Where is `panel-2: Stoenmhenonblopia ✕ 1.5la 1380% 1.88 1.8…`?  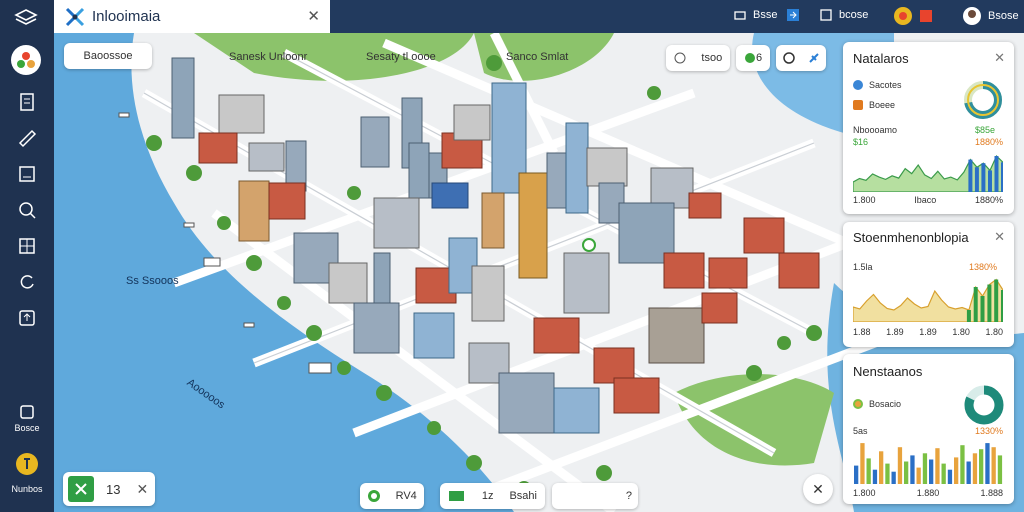 panel-2: Stoenmhenonblopia ✕ 1.5la 1380% 1.88 1.8… is located at coordinates (928, 284).